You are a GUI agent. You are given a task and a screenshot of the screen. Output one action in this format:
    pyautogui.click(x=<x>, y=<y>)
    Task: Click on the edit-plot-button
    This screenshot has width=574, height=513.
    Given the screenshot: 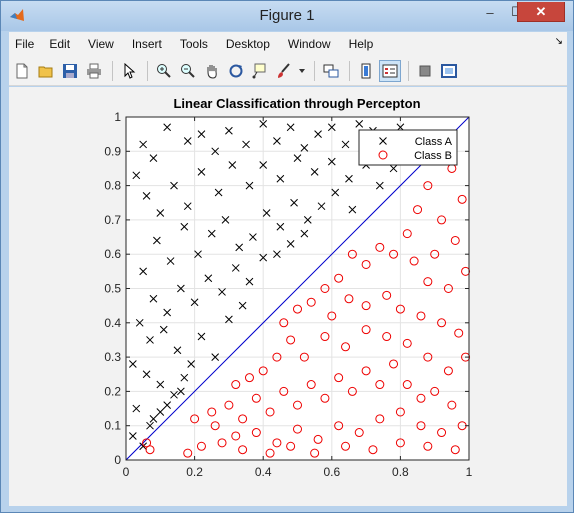 What is the action you would take?
    pyautogui.click(x=129, y=71)
    